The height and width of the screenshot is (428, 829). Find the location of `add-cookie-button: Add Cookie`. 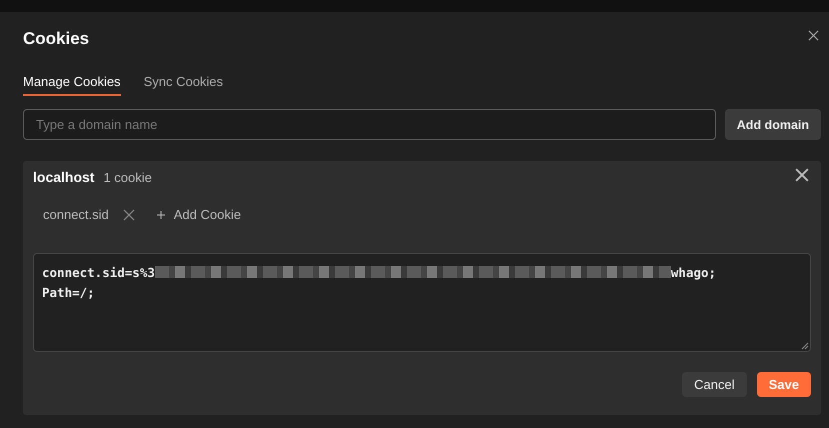

add-cookie-button: Add Cookie is located at coordinates (198, 214).